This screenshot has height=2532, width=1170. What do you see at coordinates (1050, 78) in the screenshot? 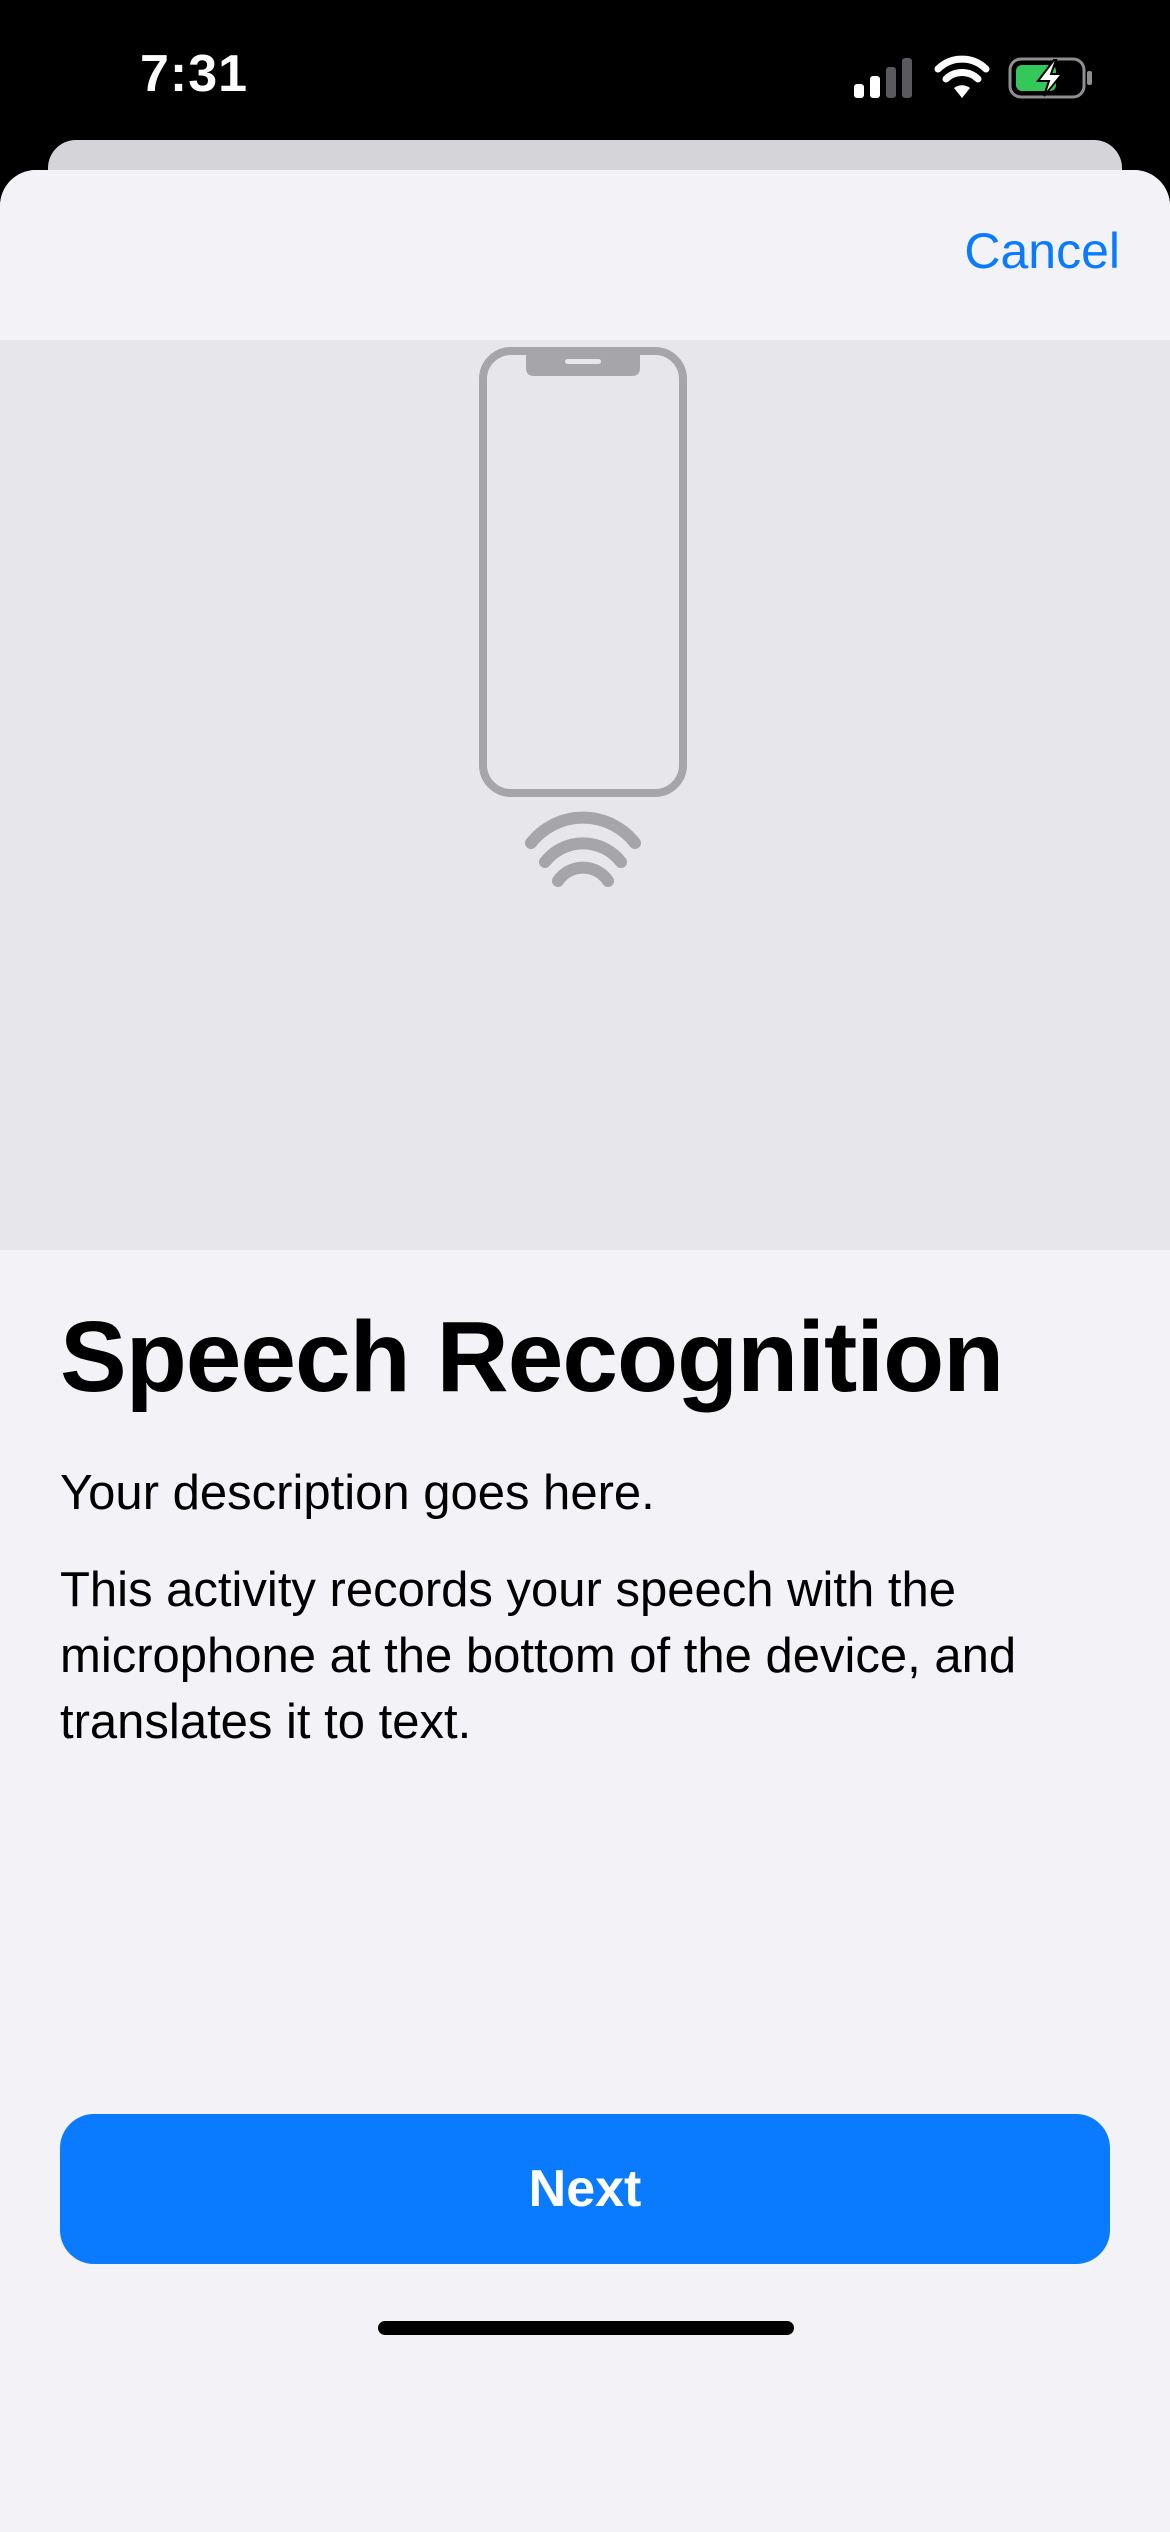
I see `battery-charging-icon` at bounding box center [1050, 78].